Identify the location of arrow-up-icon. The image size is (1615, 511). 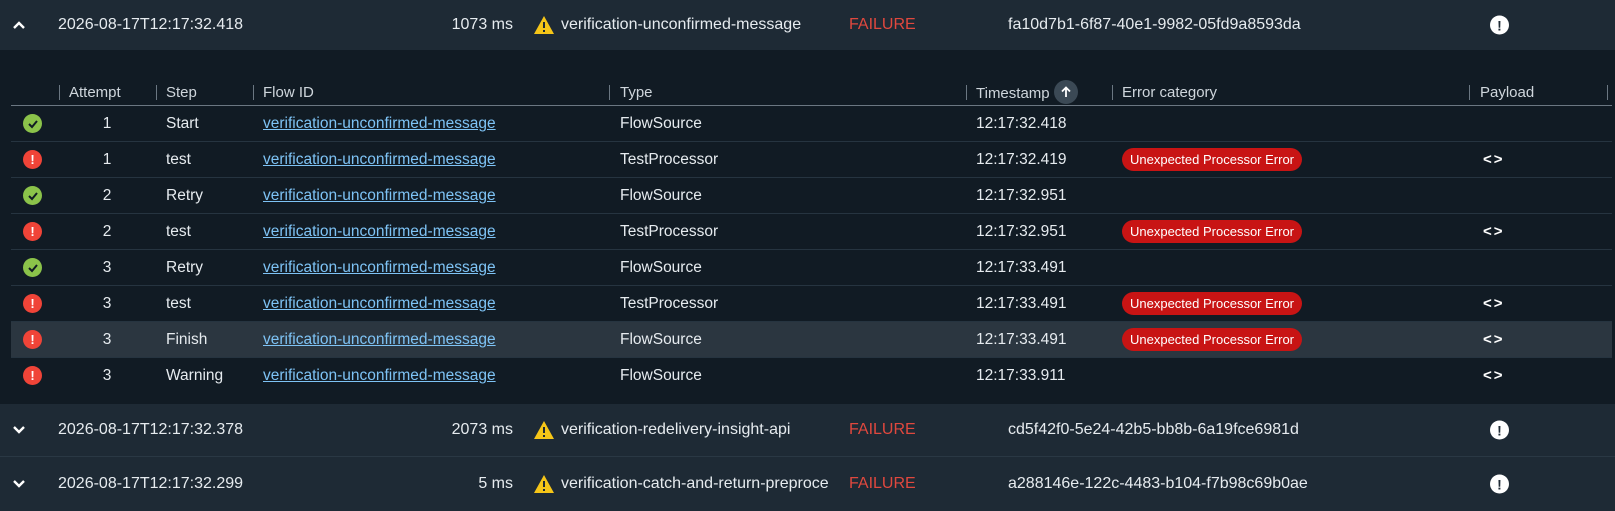
(1065, 92).